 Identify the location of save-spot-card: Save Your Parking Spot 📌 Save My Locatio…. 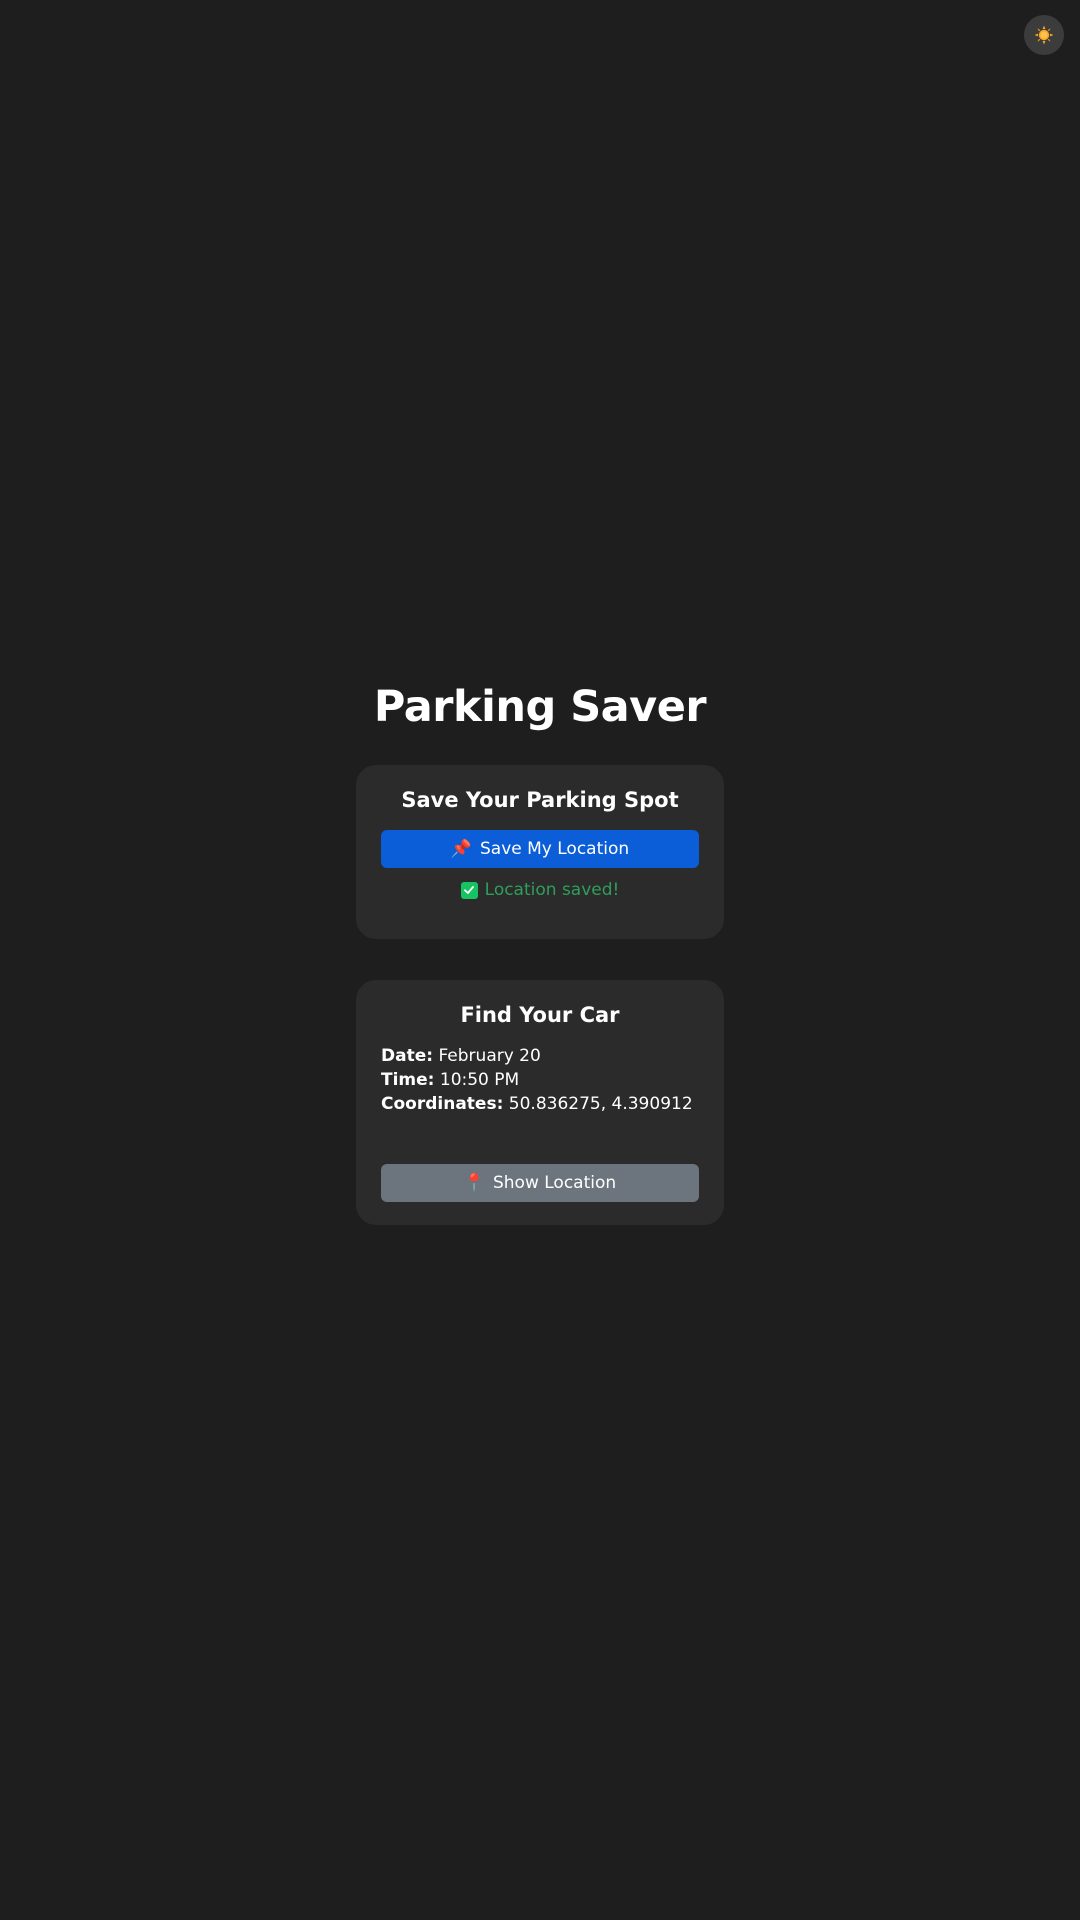
(540, 852).